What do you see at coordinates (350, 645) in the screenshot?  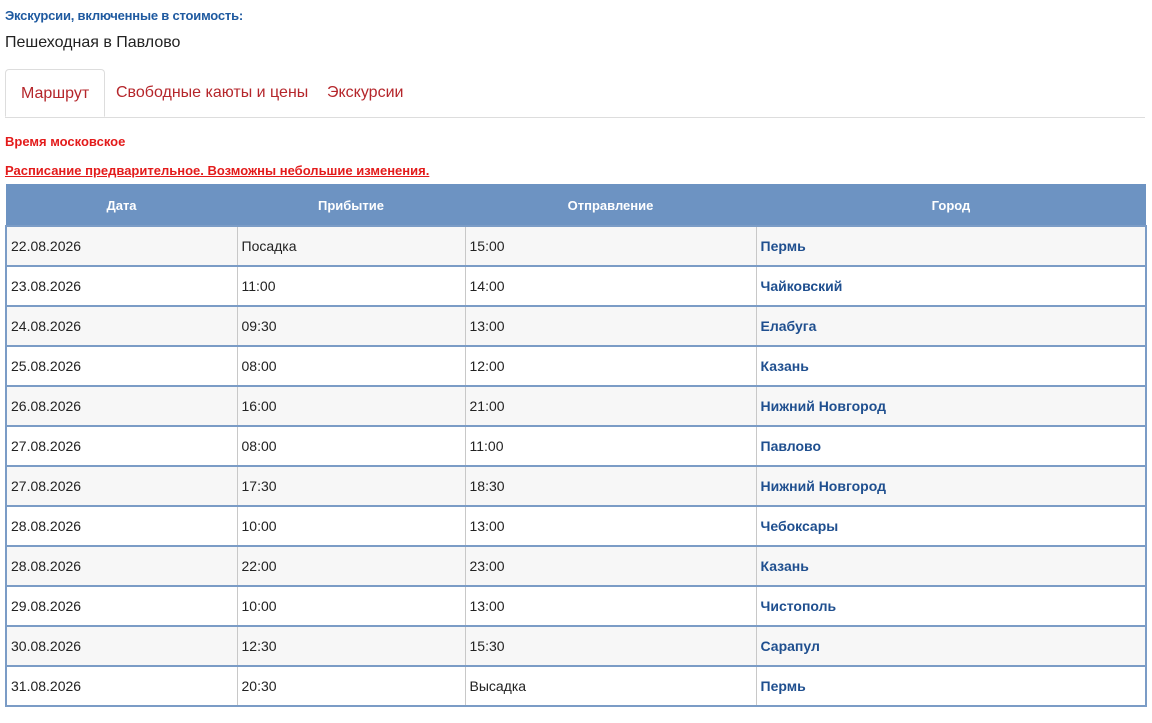 I see `arrival-cell: 12:30` at bounding box center [350, 645].